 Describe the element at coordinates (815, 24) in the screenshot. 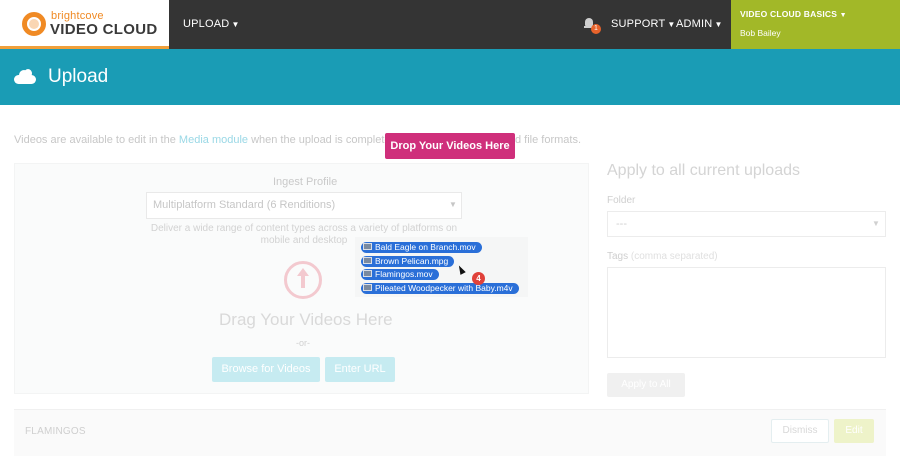

I see `account-menu: VIDEO CLOUD BASICS ▼ Bob Bailey` at that location.